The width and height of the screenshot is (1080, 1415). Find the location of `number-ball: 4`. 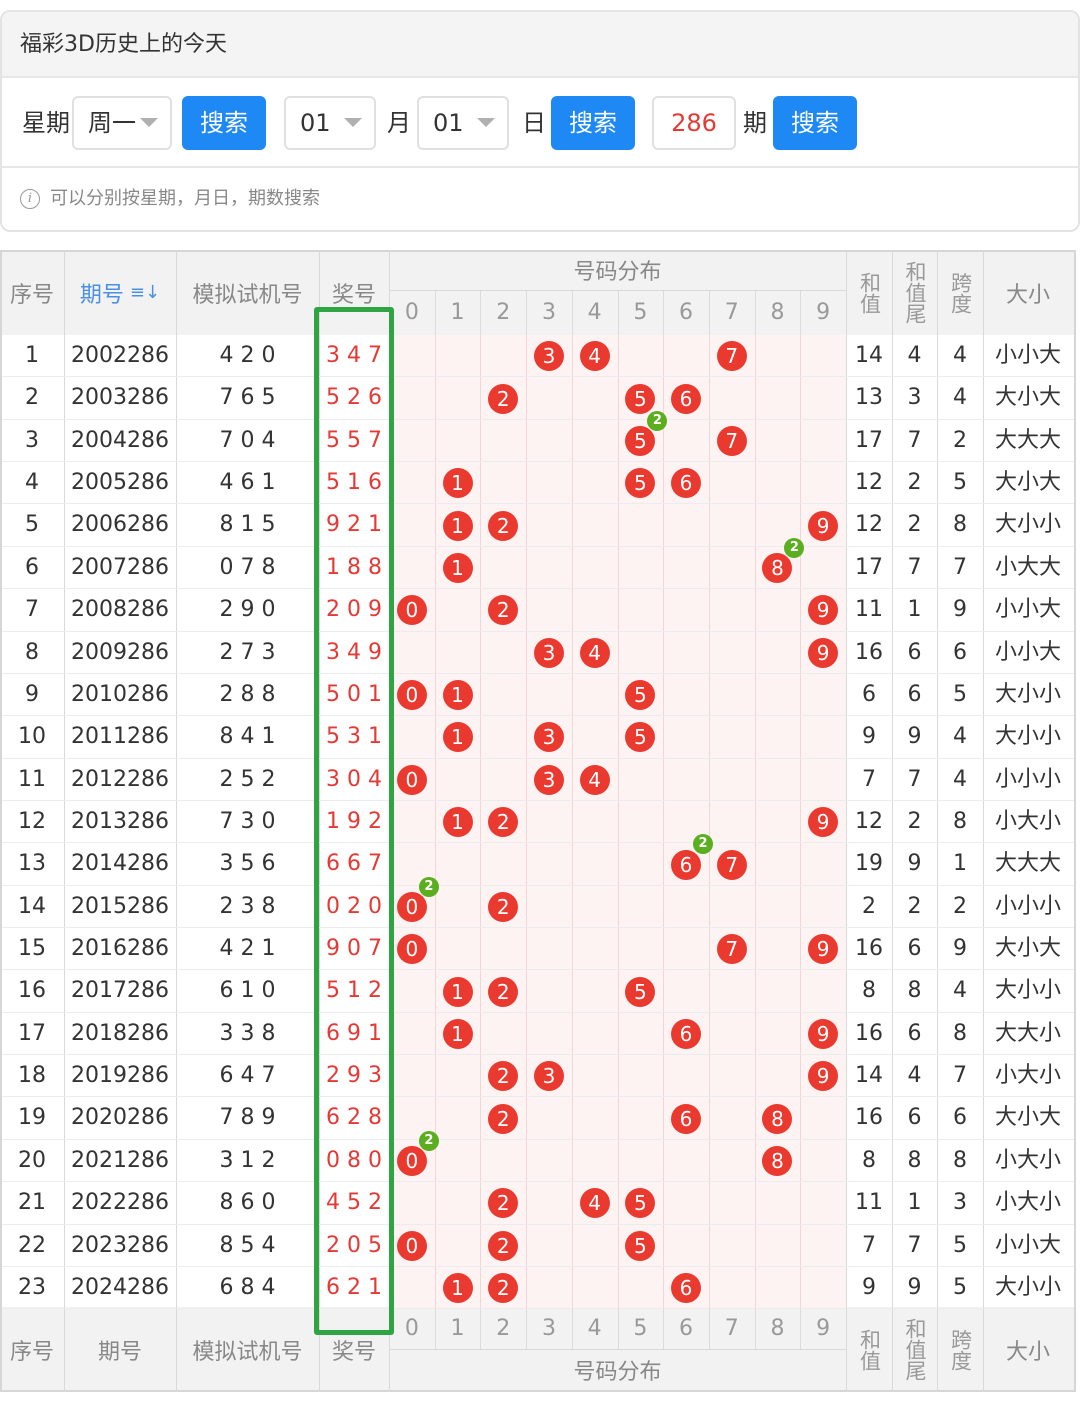

number-ball: 4 is located at coordinates (594, 652).